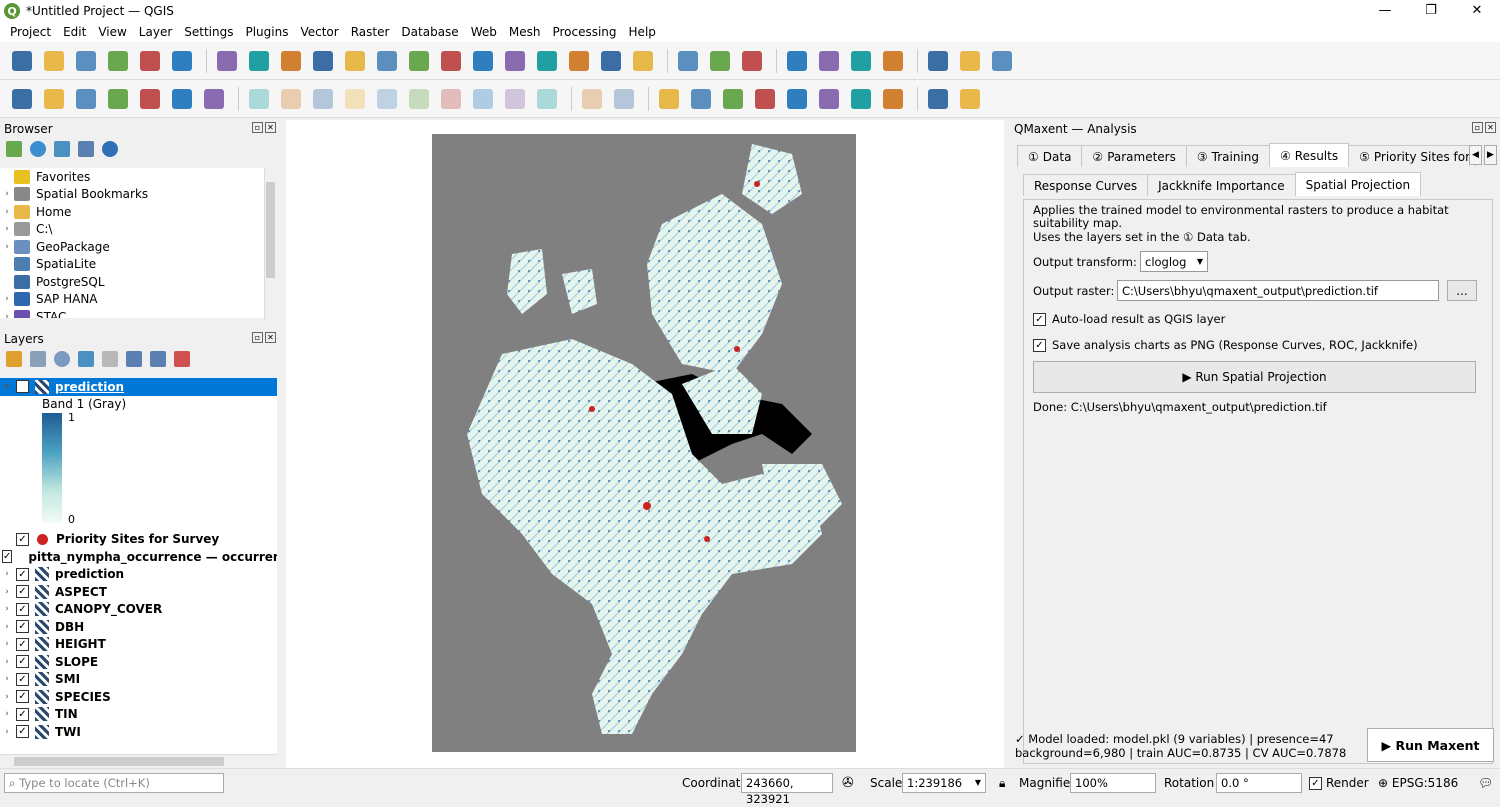 Image resolution: width=1500 pixels, height=807 pixels. Describe the element at coordinates (182, 99) in the screenshot. I see `new-virtual-layer-icon` at that location.